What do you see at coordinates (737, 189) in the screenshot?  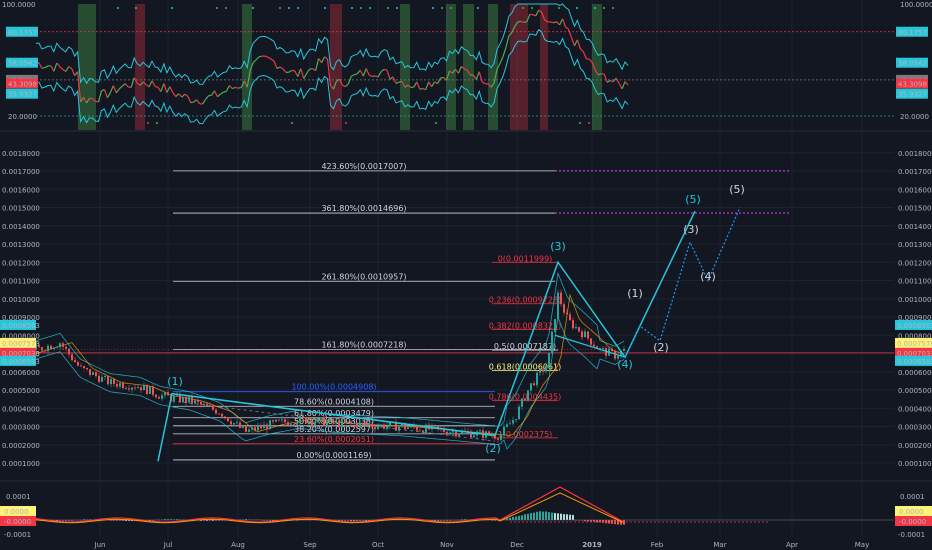 I see `wave-label: (5)` at bounding box center [737, 189].